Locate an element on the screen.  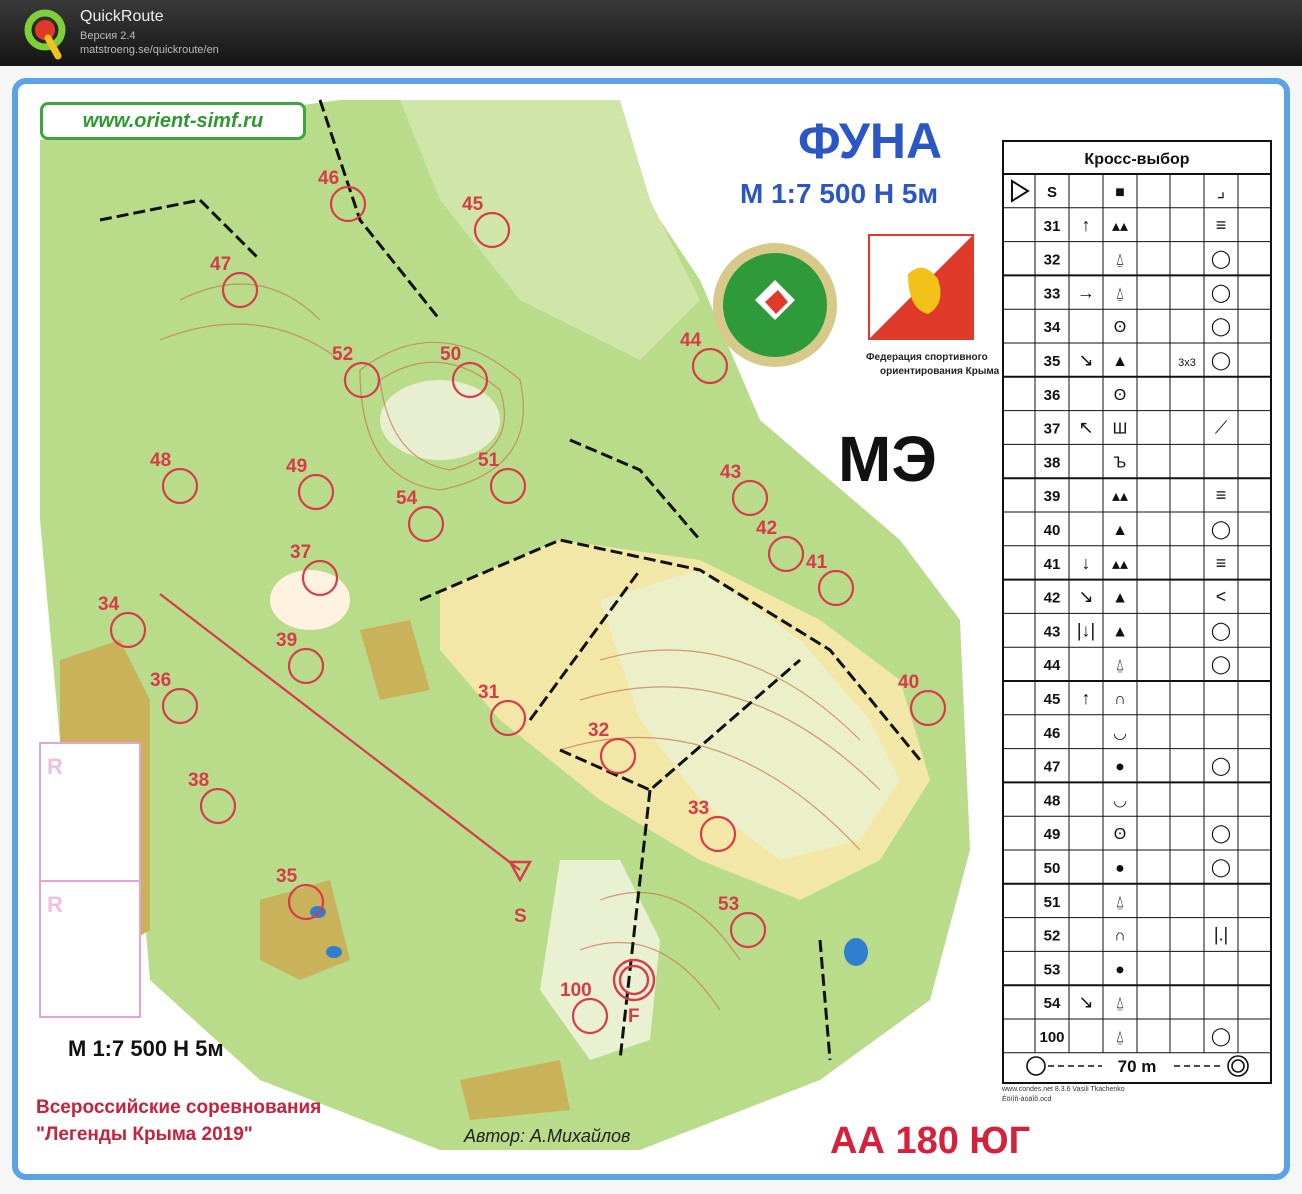
control-number: 47 is located at coordinates (220, 264).